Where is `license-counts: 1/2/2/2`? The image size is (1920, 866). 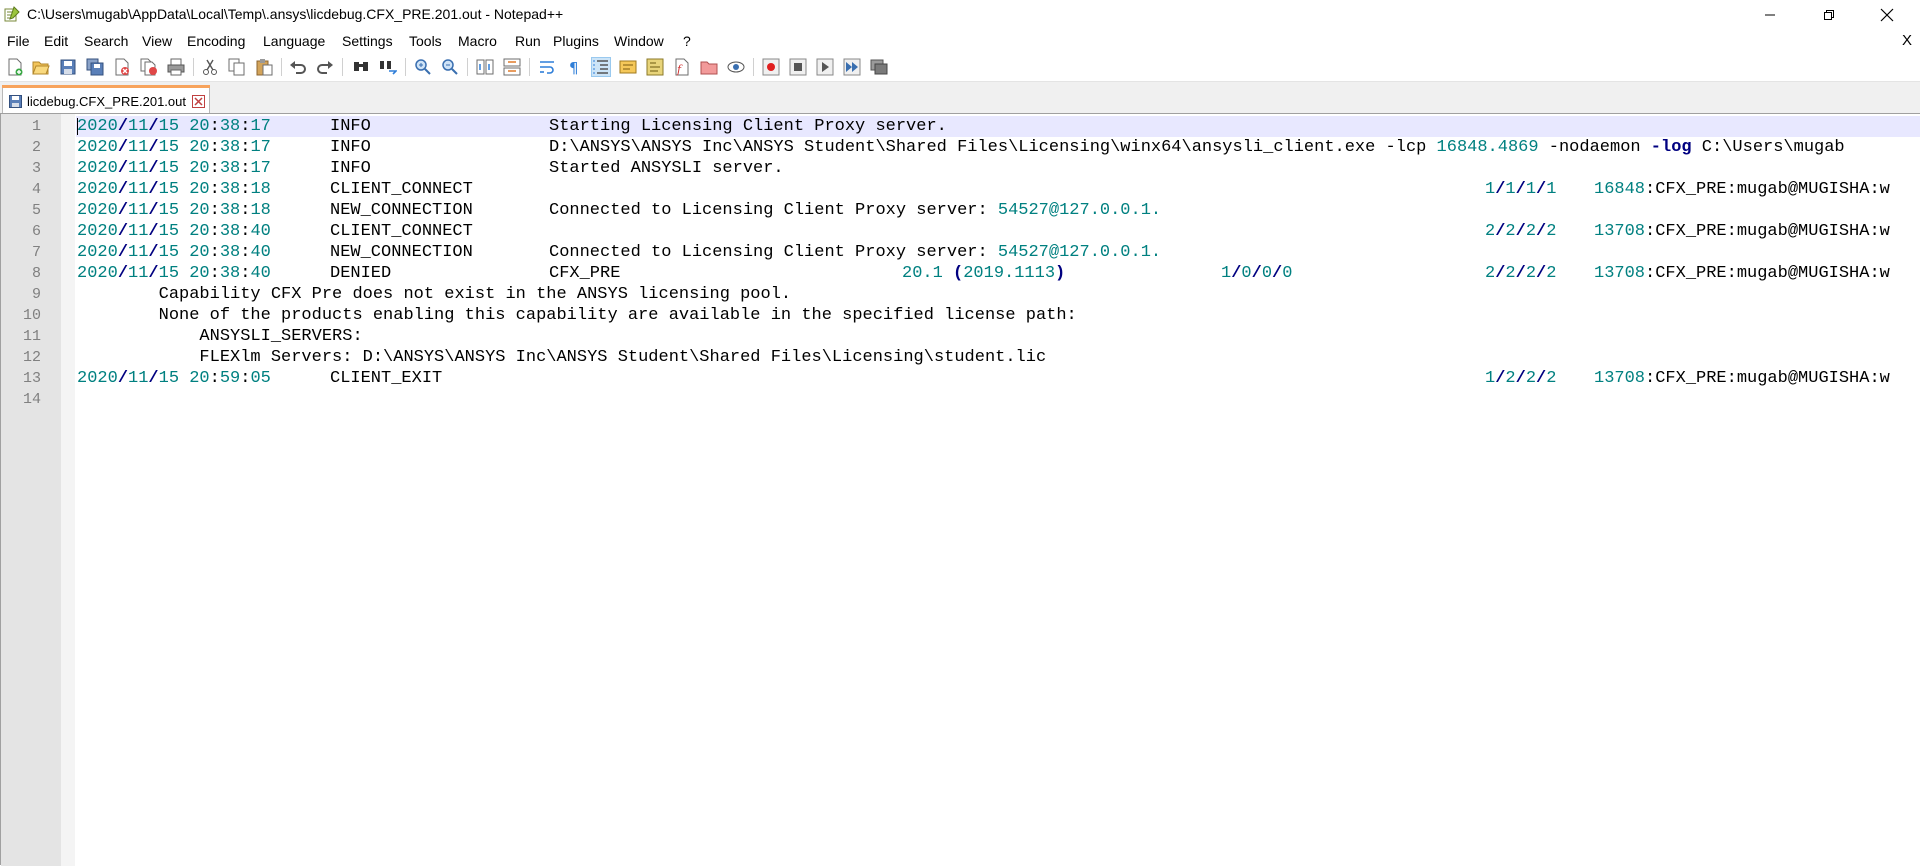 license-counts: 1/2/2/2 is located at coordinates (1521, 378).